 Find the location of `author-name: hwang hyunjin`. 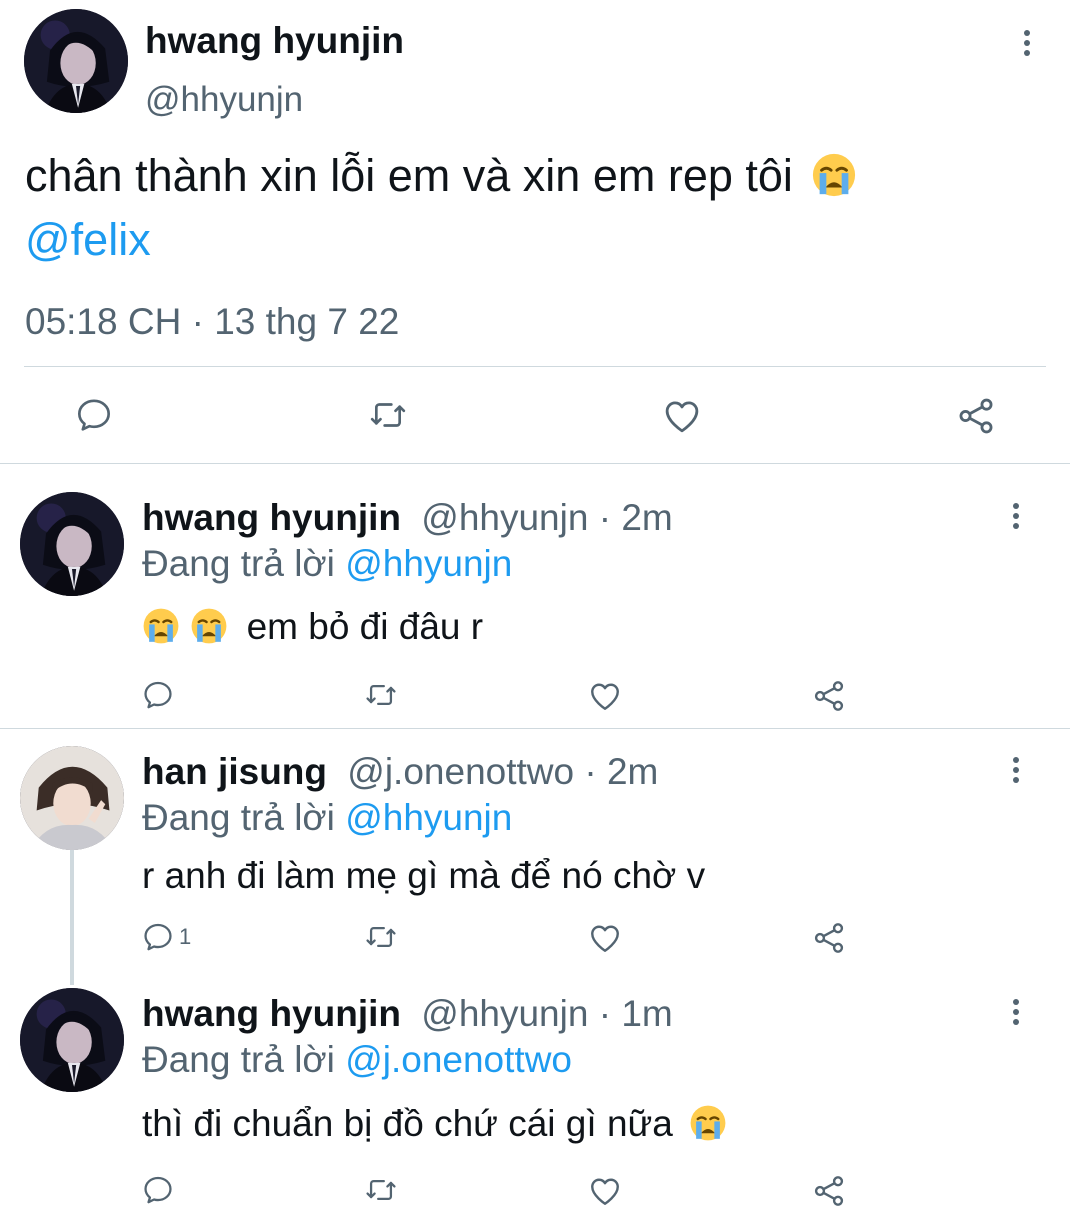

author-name: hwang hyunjin is located at coordinates (274, 41).